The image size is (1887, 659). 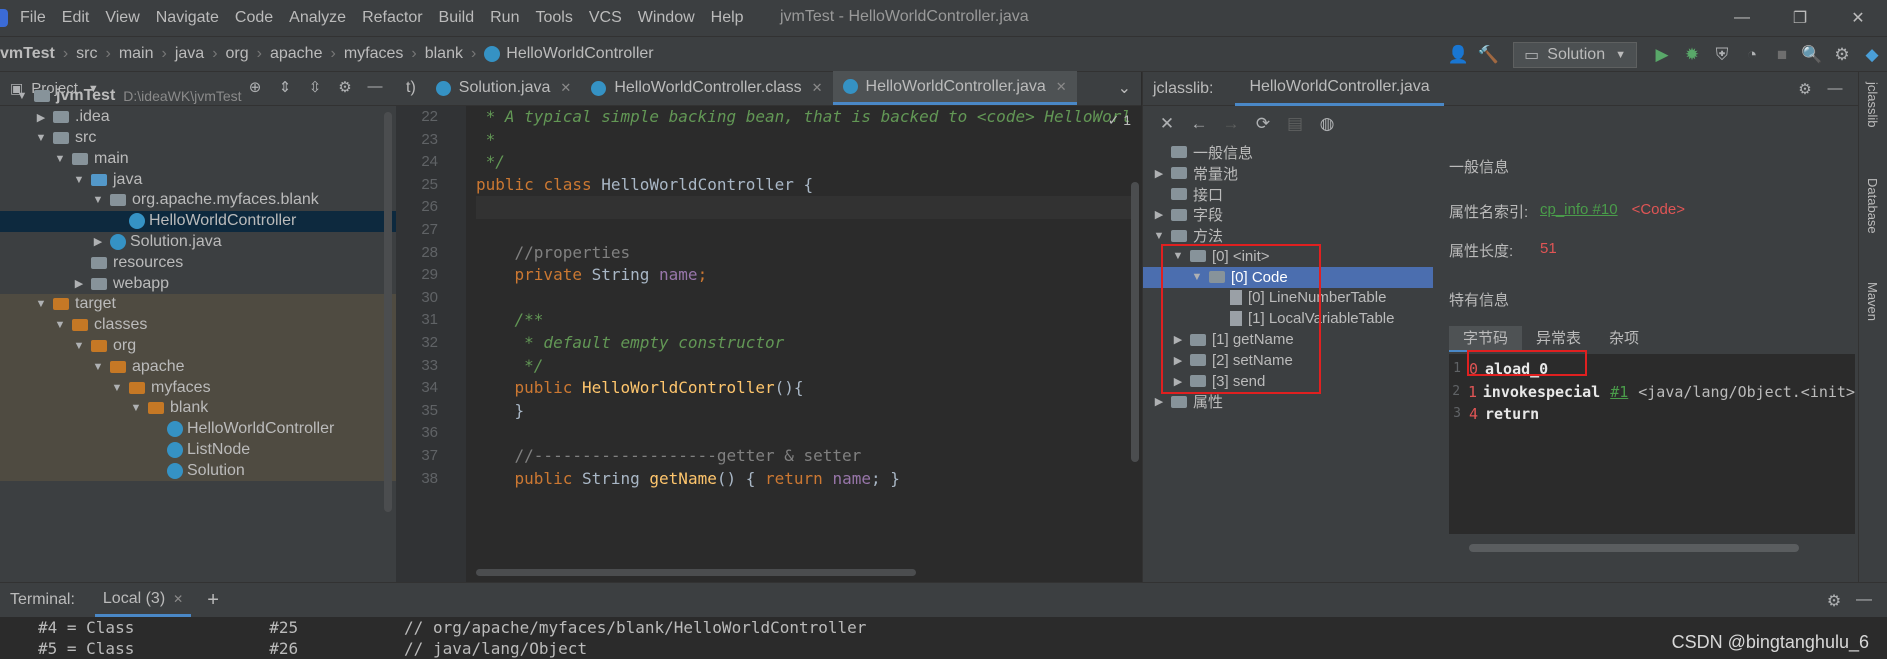 I want to click on tree-node: ▼ myfaces, so click(x=198, y=387).